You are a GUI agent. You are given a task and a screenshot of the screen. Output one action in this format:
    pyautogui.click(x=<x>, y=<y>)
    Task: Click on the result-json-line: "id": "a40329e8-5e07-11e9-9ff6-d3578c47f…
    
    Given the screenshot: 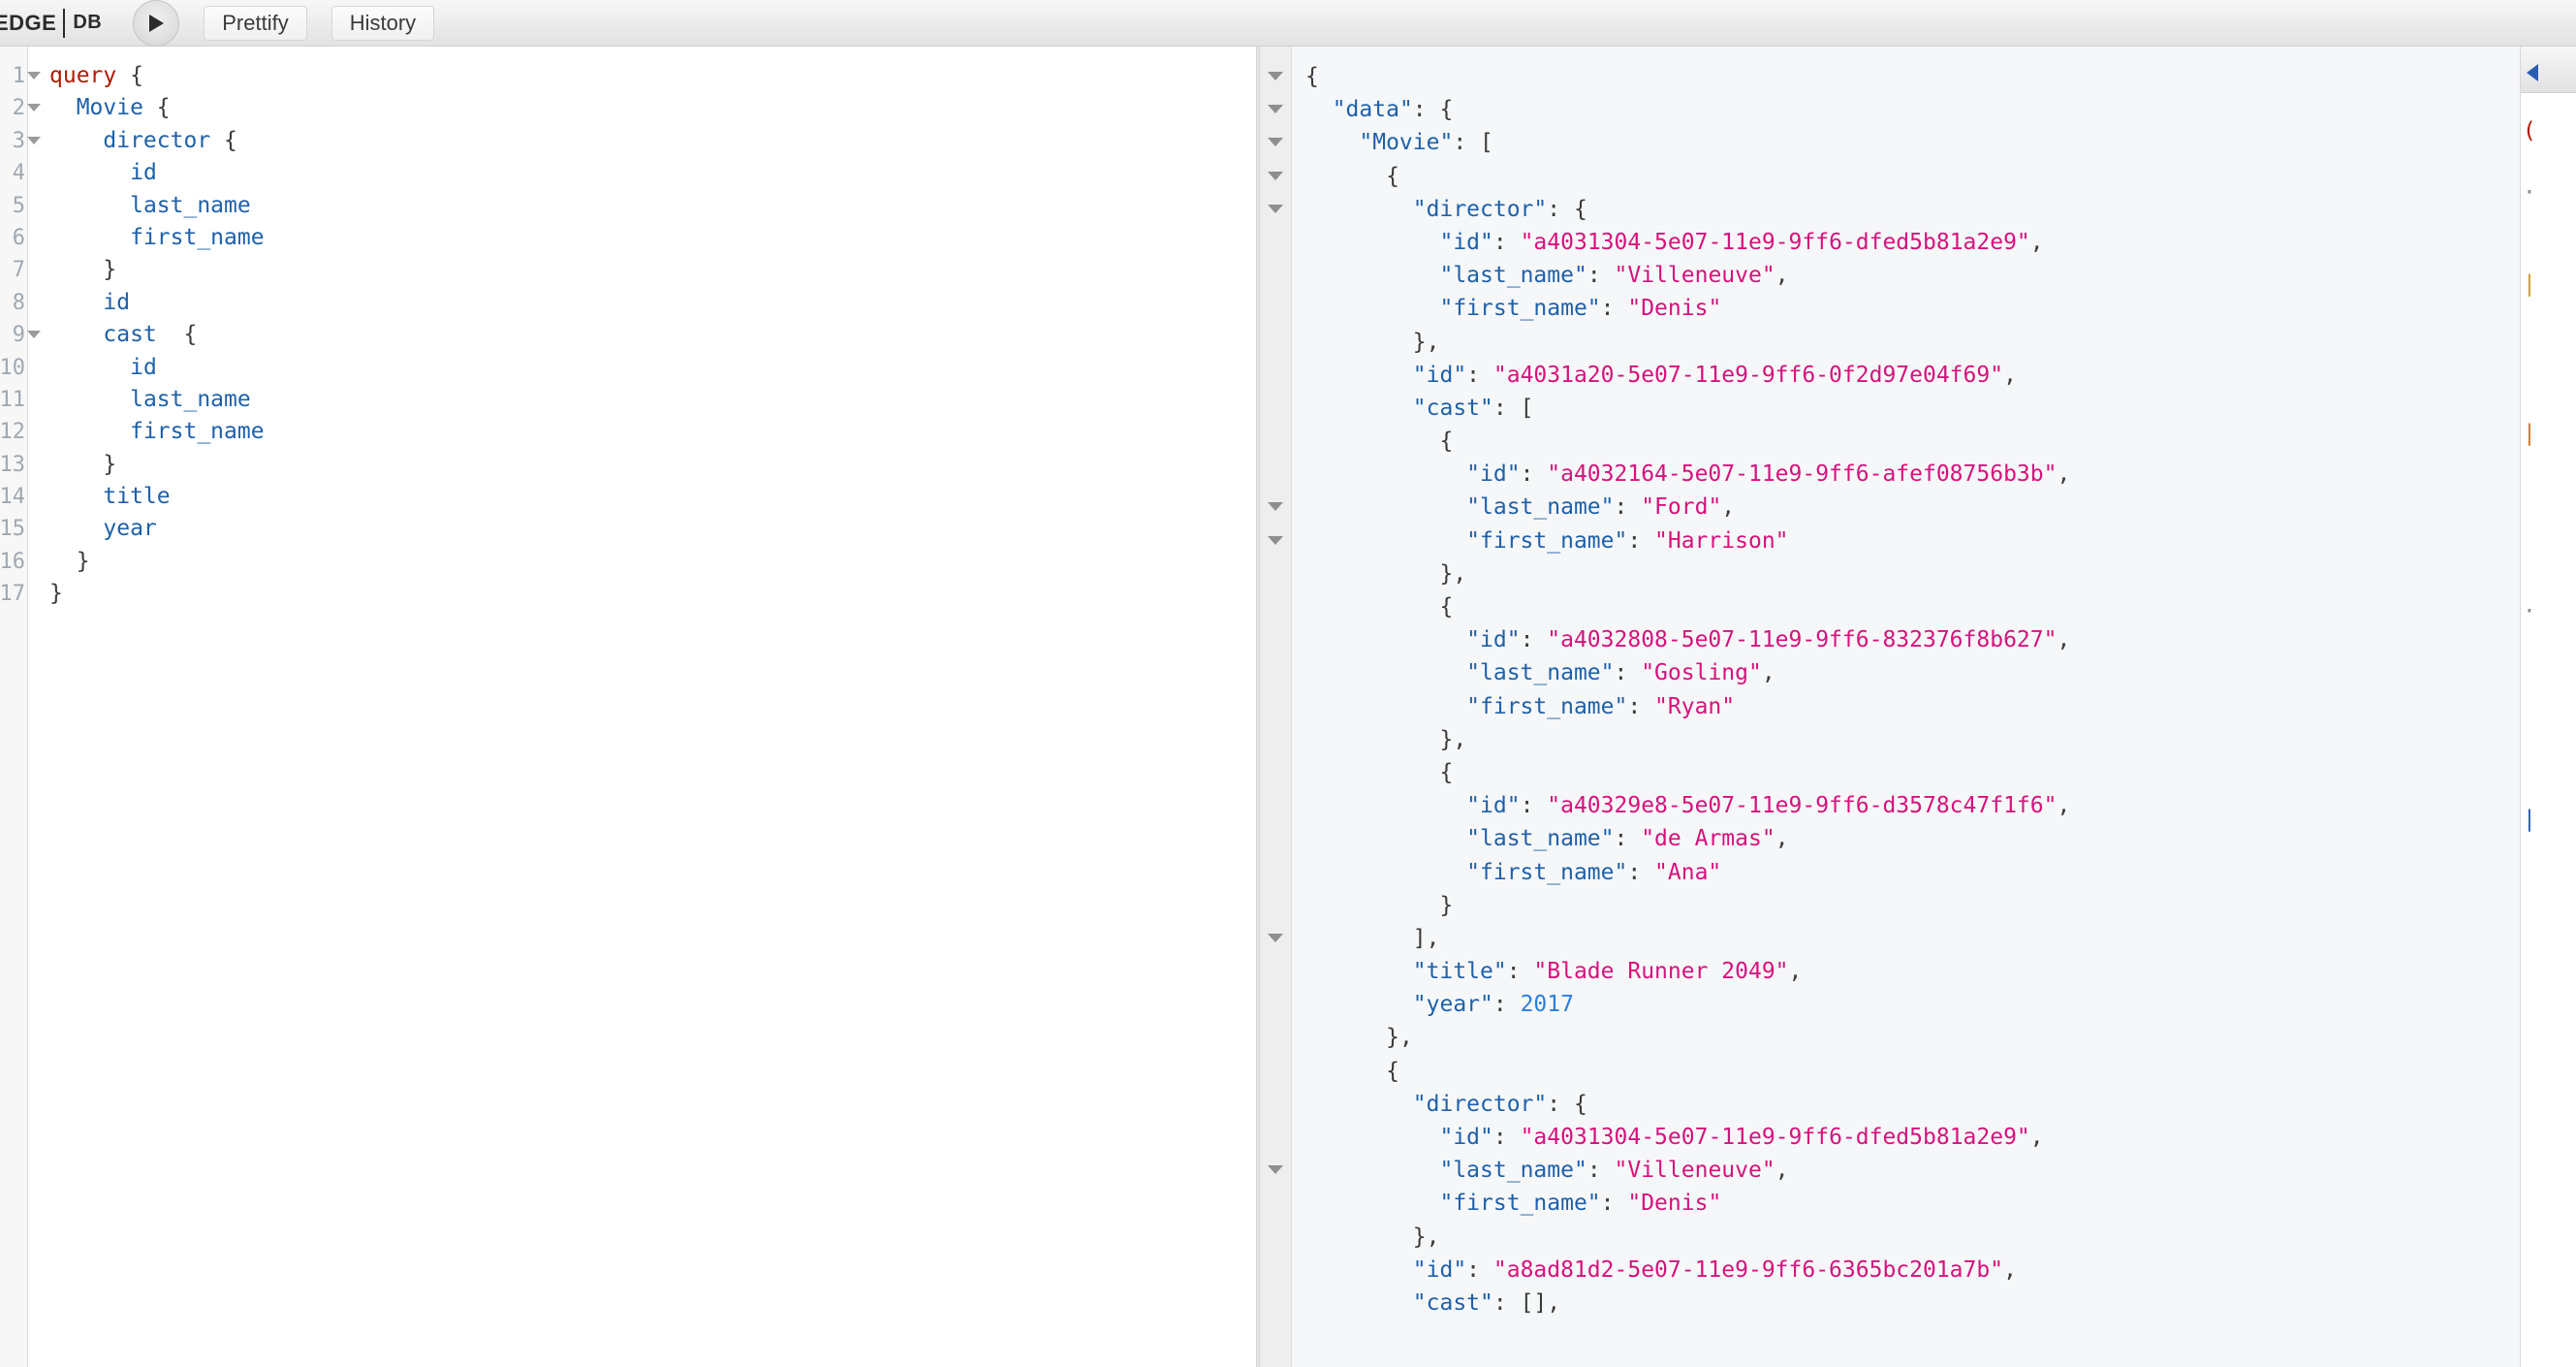 What is the action you would take?
    pyautogui.click(x=1768, y=806)
    